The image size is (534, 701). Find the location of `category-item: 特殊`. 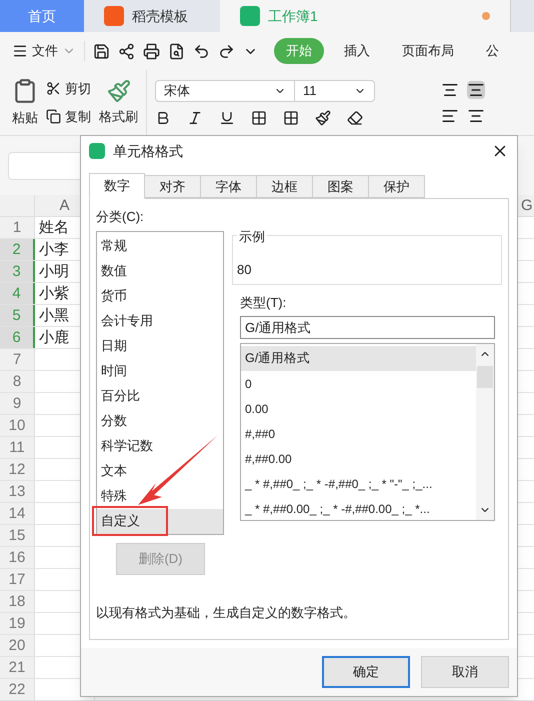

category-item: 特殊 is located at coordinates (160, 496).